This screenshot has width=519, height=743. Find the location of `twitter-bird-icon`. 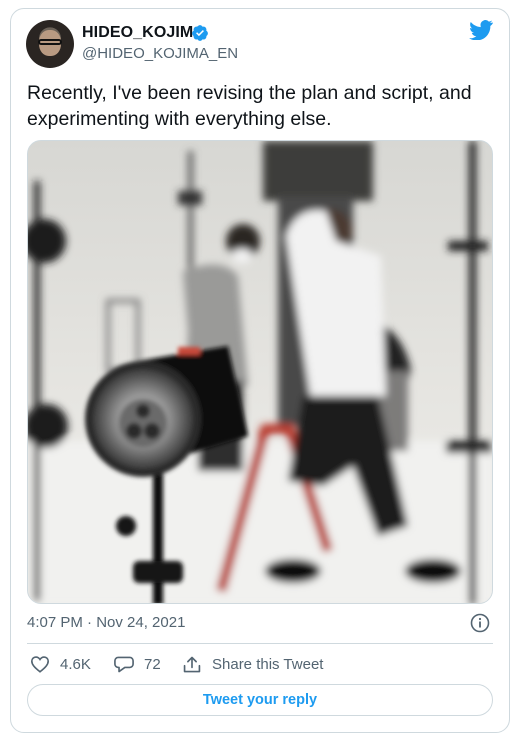

twitter-bird-icon is located at coordinates (481, 30).